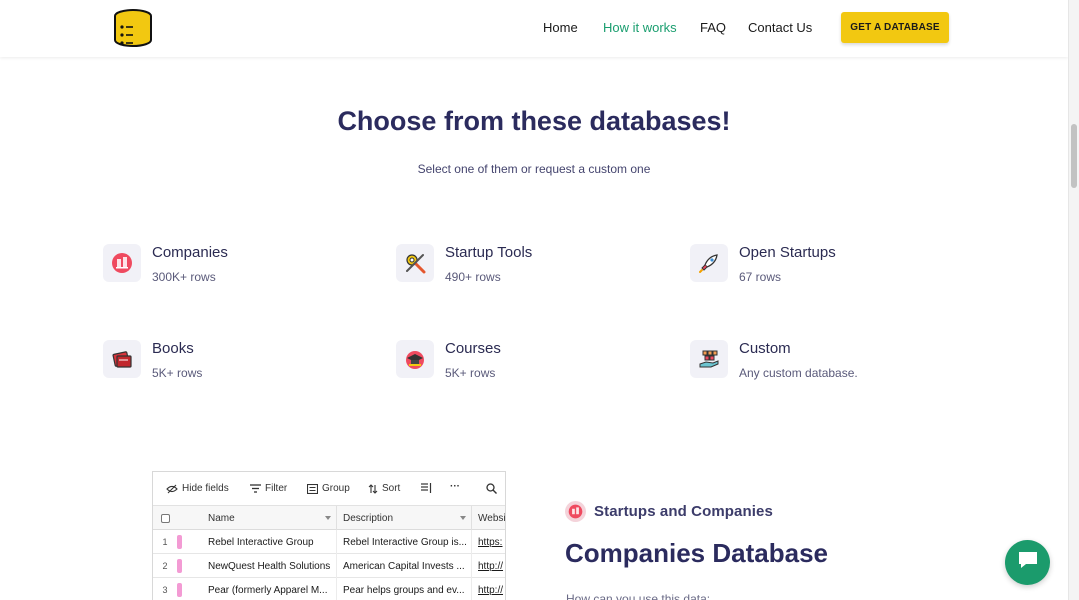  What do you see at coordinates (190, 252) in the screenshot?
I see `card-title: Companies` at bounding box center [190, 252].